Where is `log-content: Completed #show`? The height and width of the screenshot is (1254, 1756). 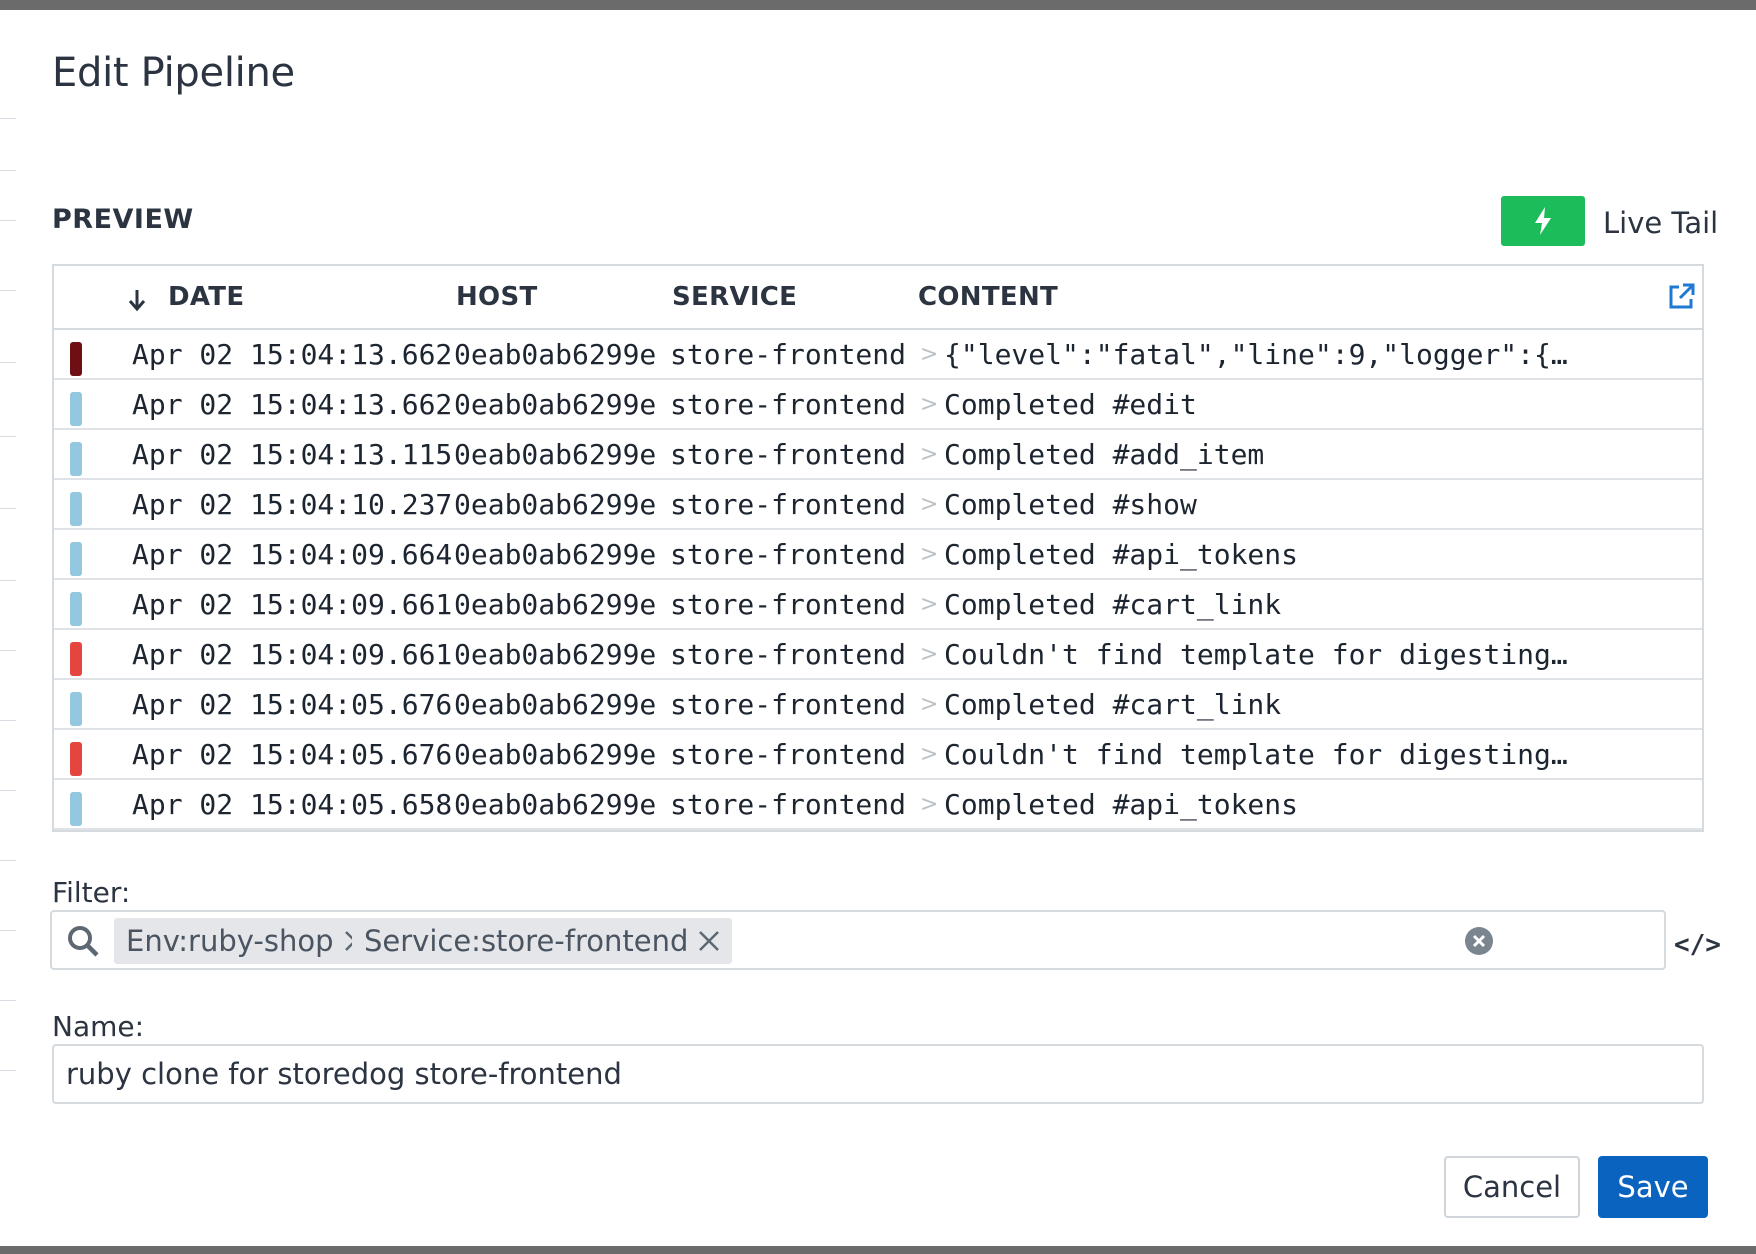
log-content: Completed #show is located at coordinates (1070, 504).